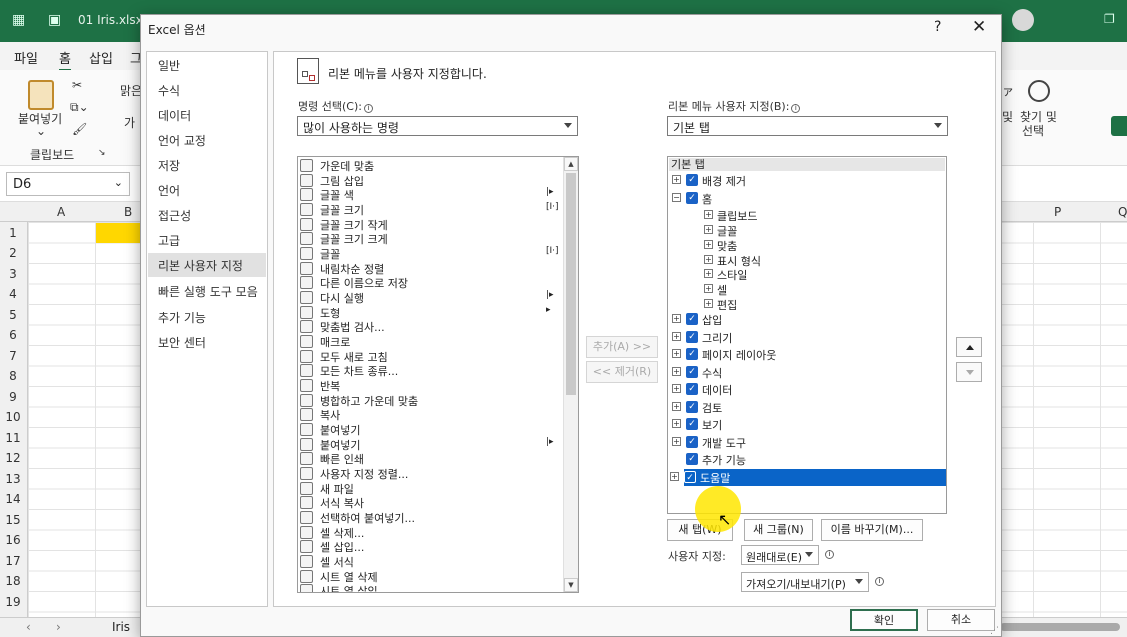 The width and height of the screenshot is (1127, 637). What do you see at coordinates (58, 627) in the screenshot?
I see `next-sheet-icon: ›` at bounding box center [58, 627].